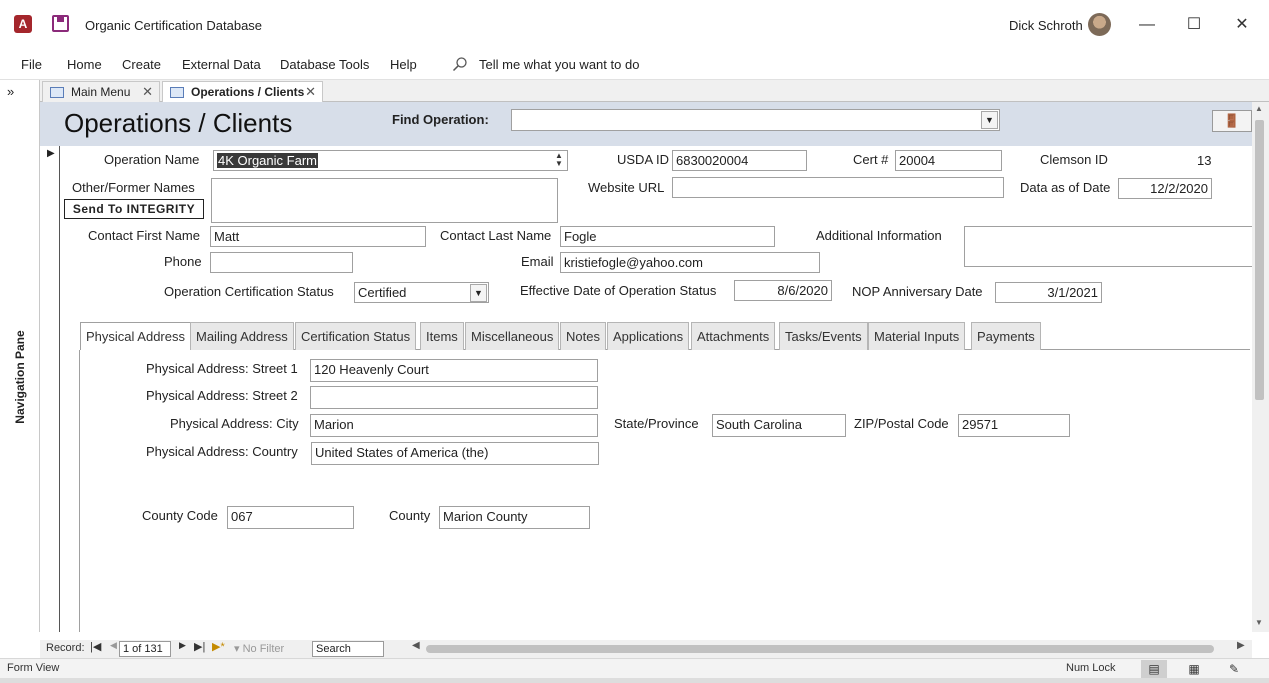 The width and height of the screenshot is (1269, 683). What do you see at coordinates (290, 517) in the screenshot?
I see `county-code-field: 067` at bounding box center [290, 517].